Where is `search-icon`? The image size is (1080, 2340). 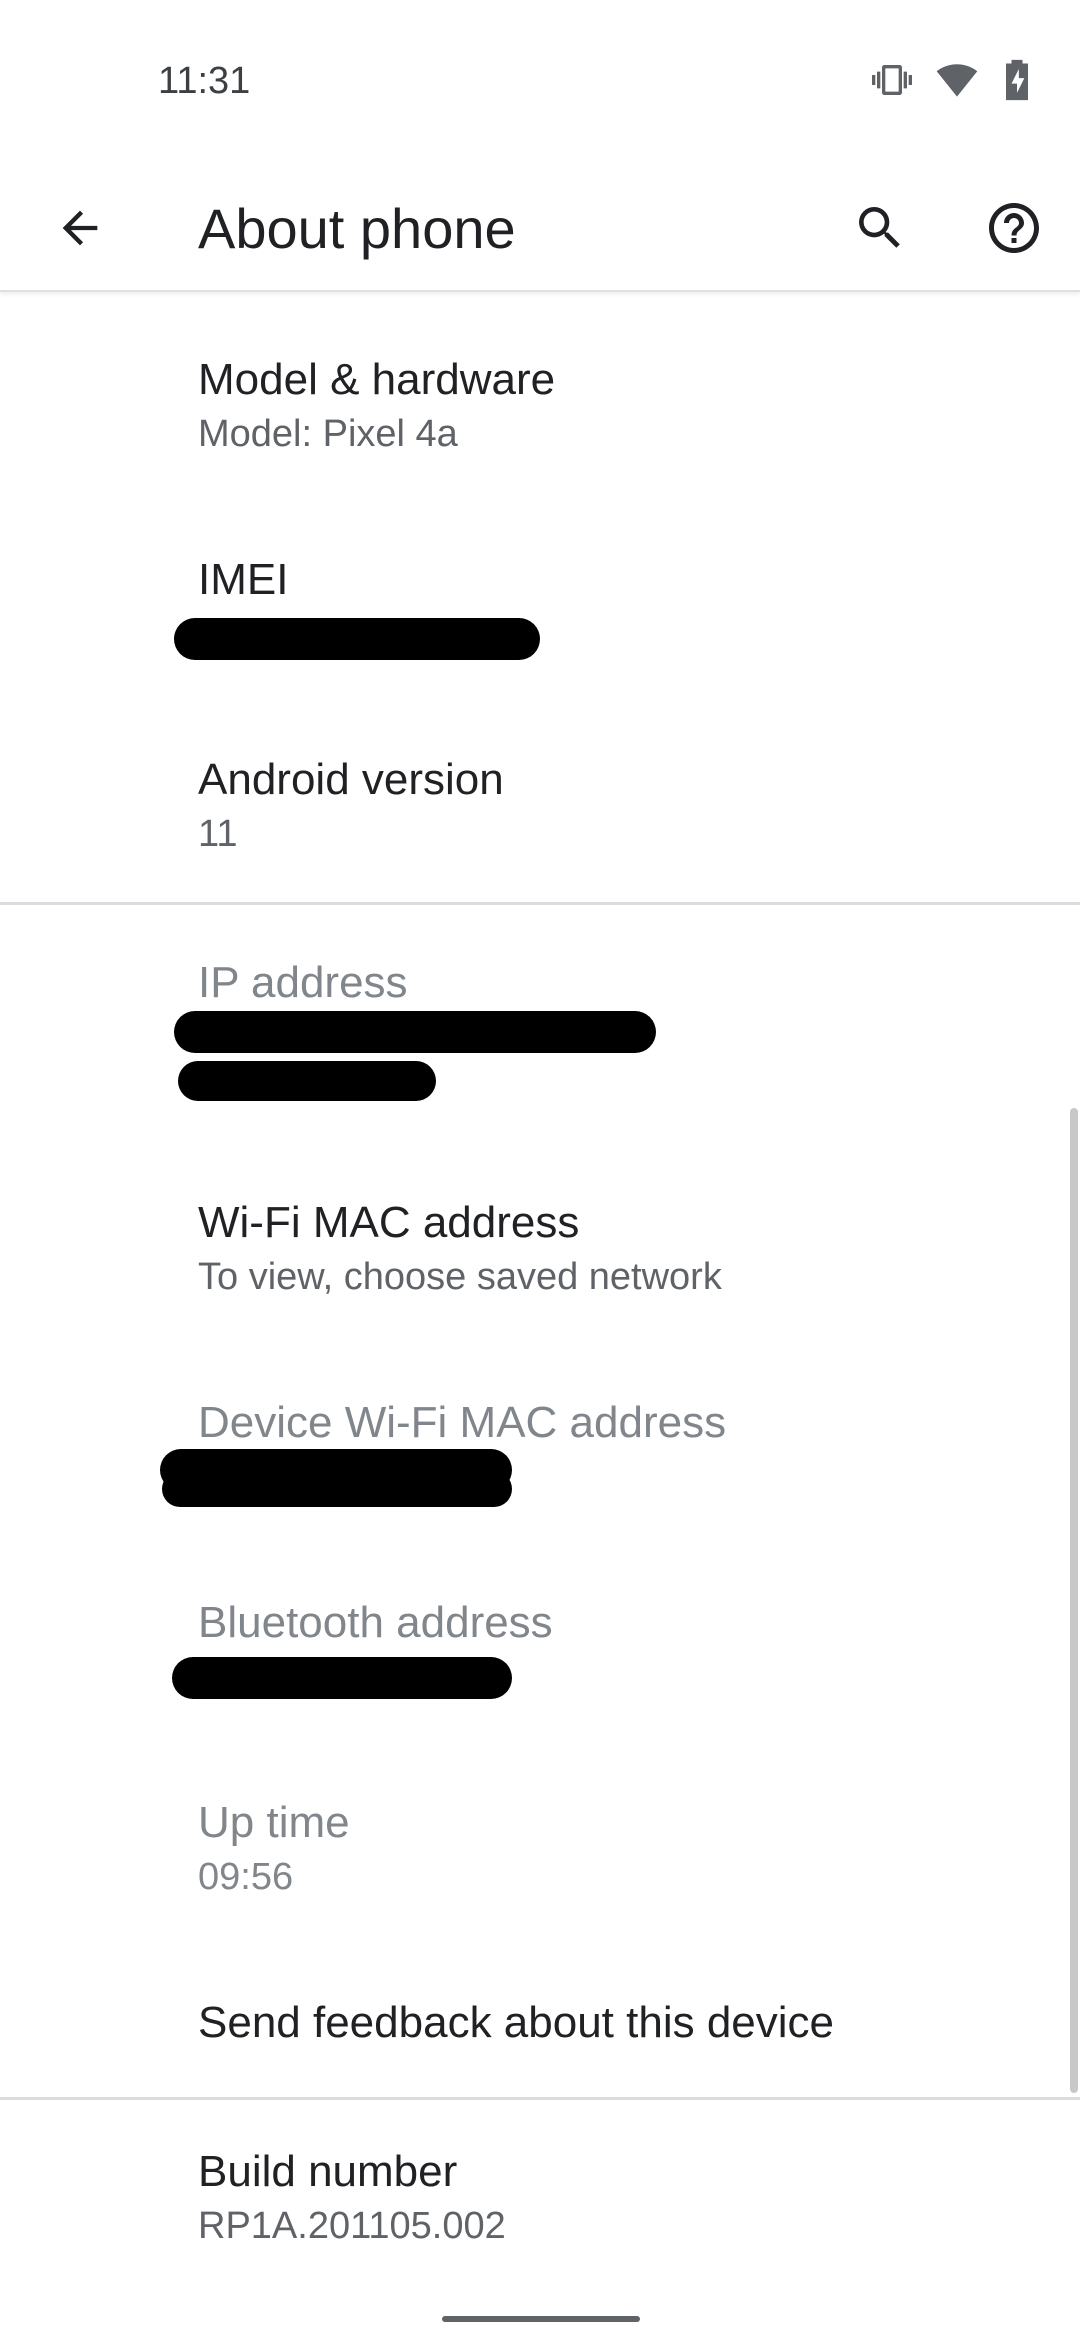 search-icon is located at coordinates (880, 230).